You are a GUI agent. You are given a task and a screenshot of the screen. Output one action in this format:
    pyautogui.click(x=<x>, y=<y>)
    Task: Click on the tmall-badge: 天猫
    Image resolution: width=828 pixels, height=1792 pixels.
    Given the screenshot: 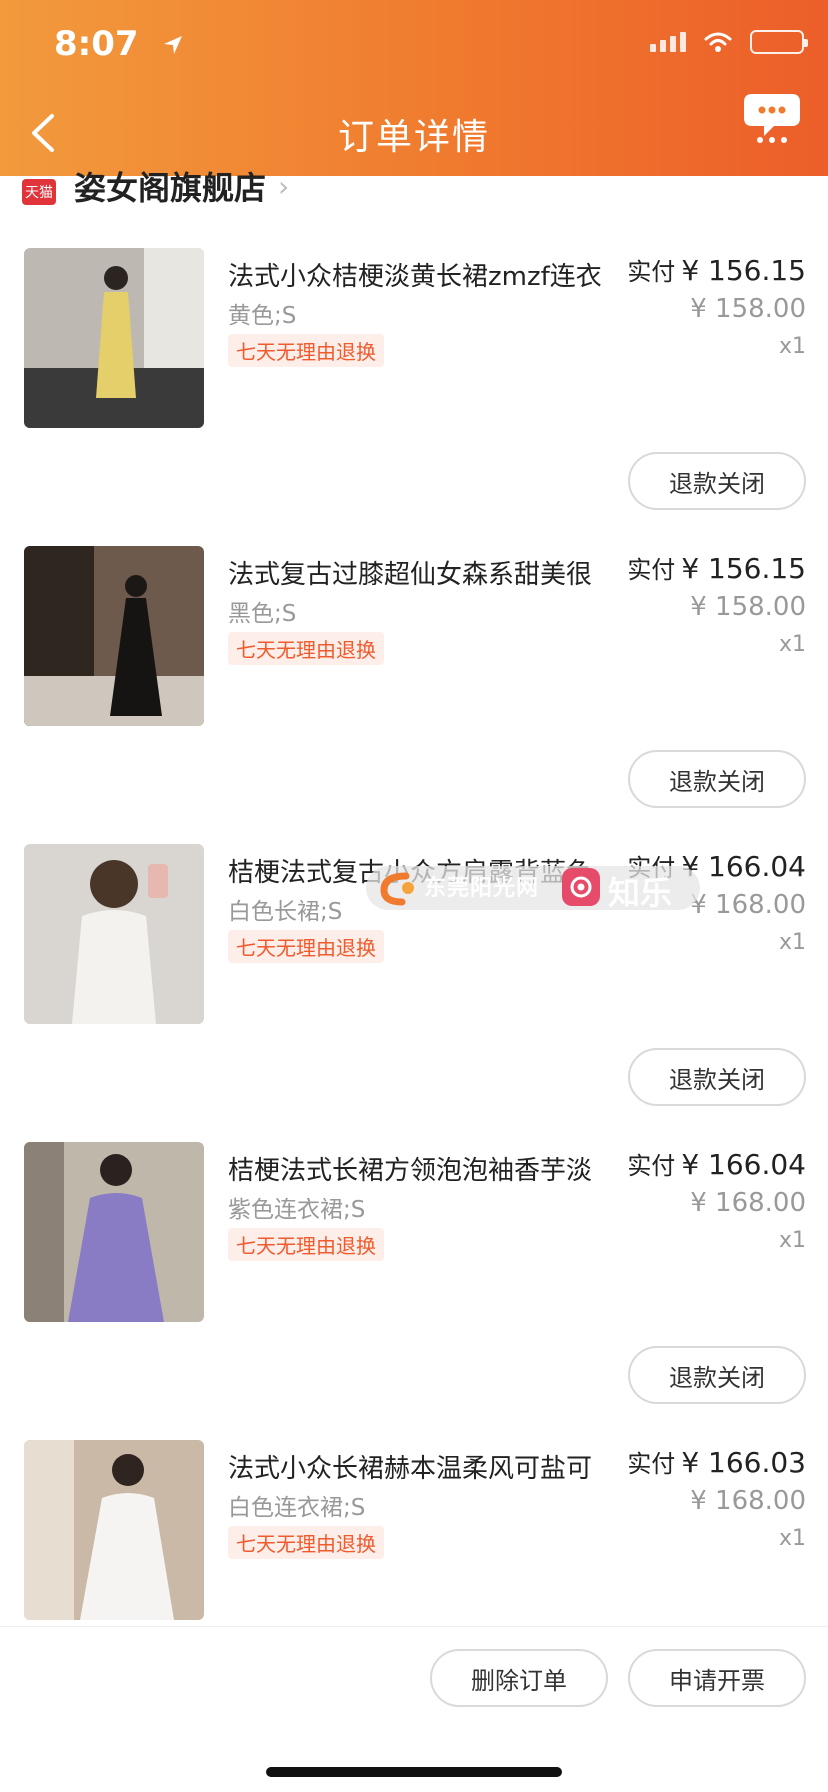 What is the action you would take?
    pyautogui.click(x=39, y=192)
    